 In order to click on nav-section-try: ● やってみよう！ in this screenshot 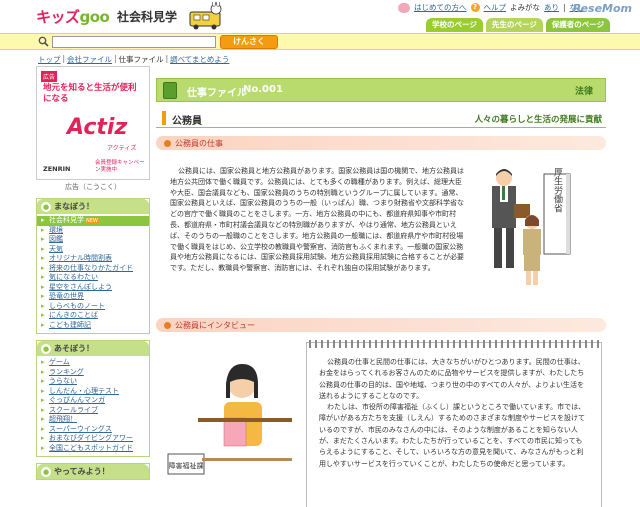, I will do `click(93, 471)`.